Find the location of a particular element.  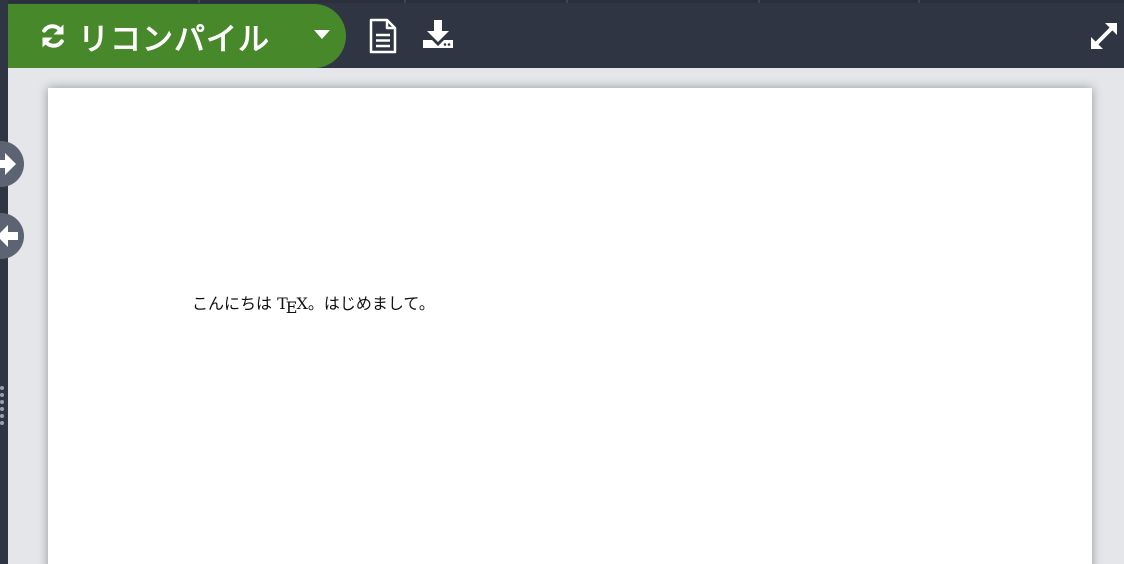

editor-edge is located at coordinates (4, 282).